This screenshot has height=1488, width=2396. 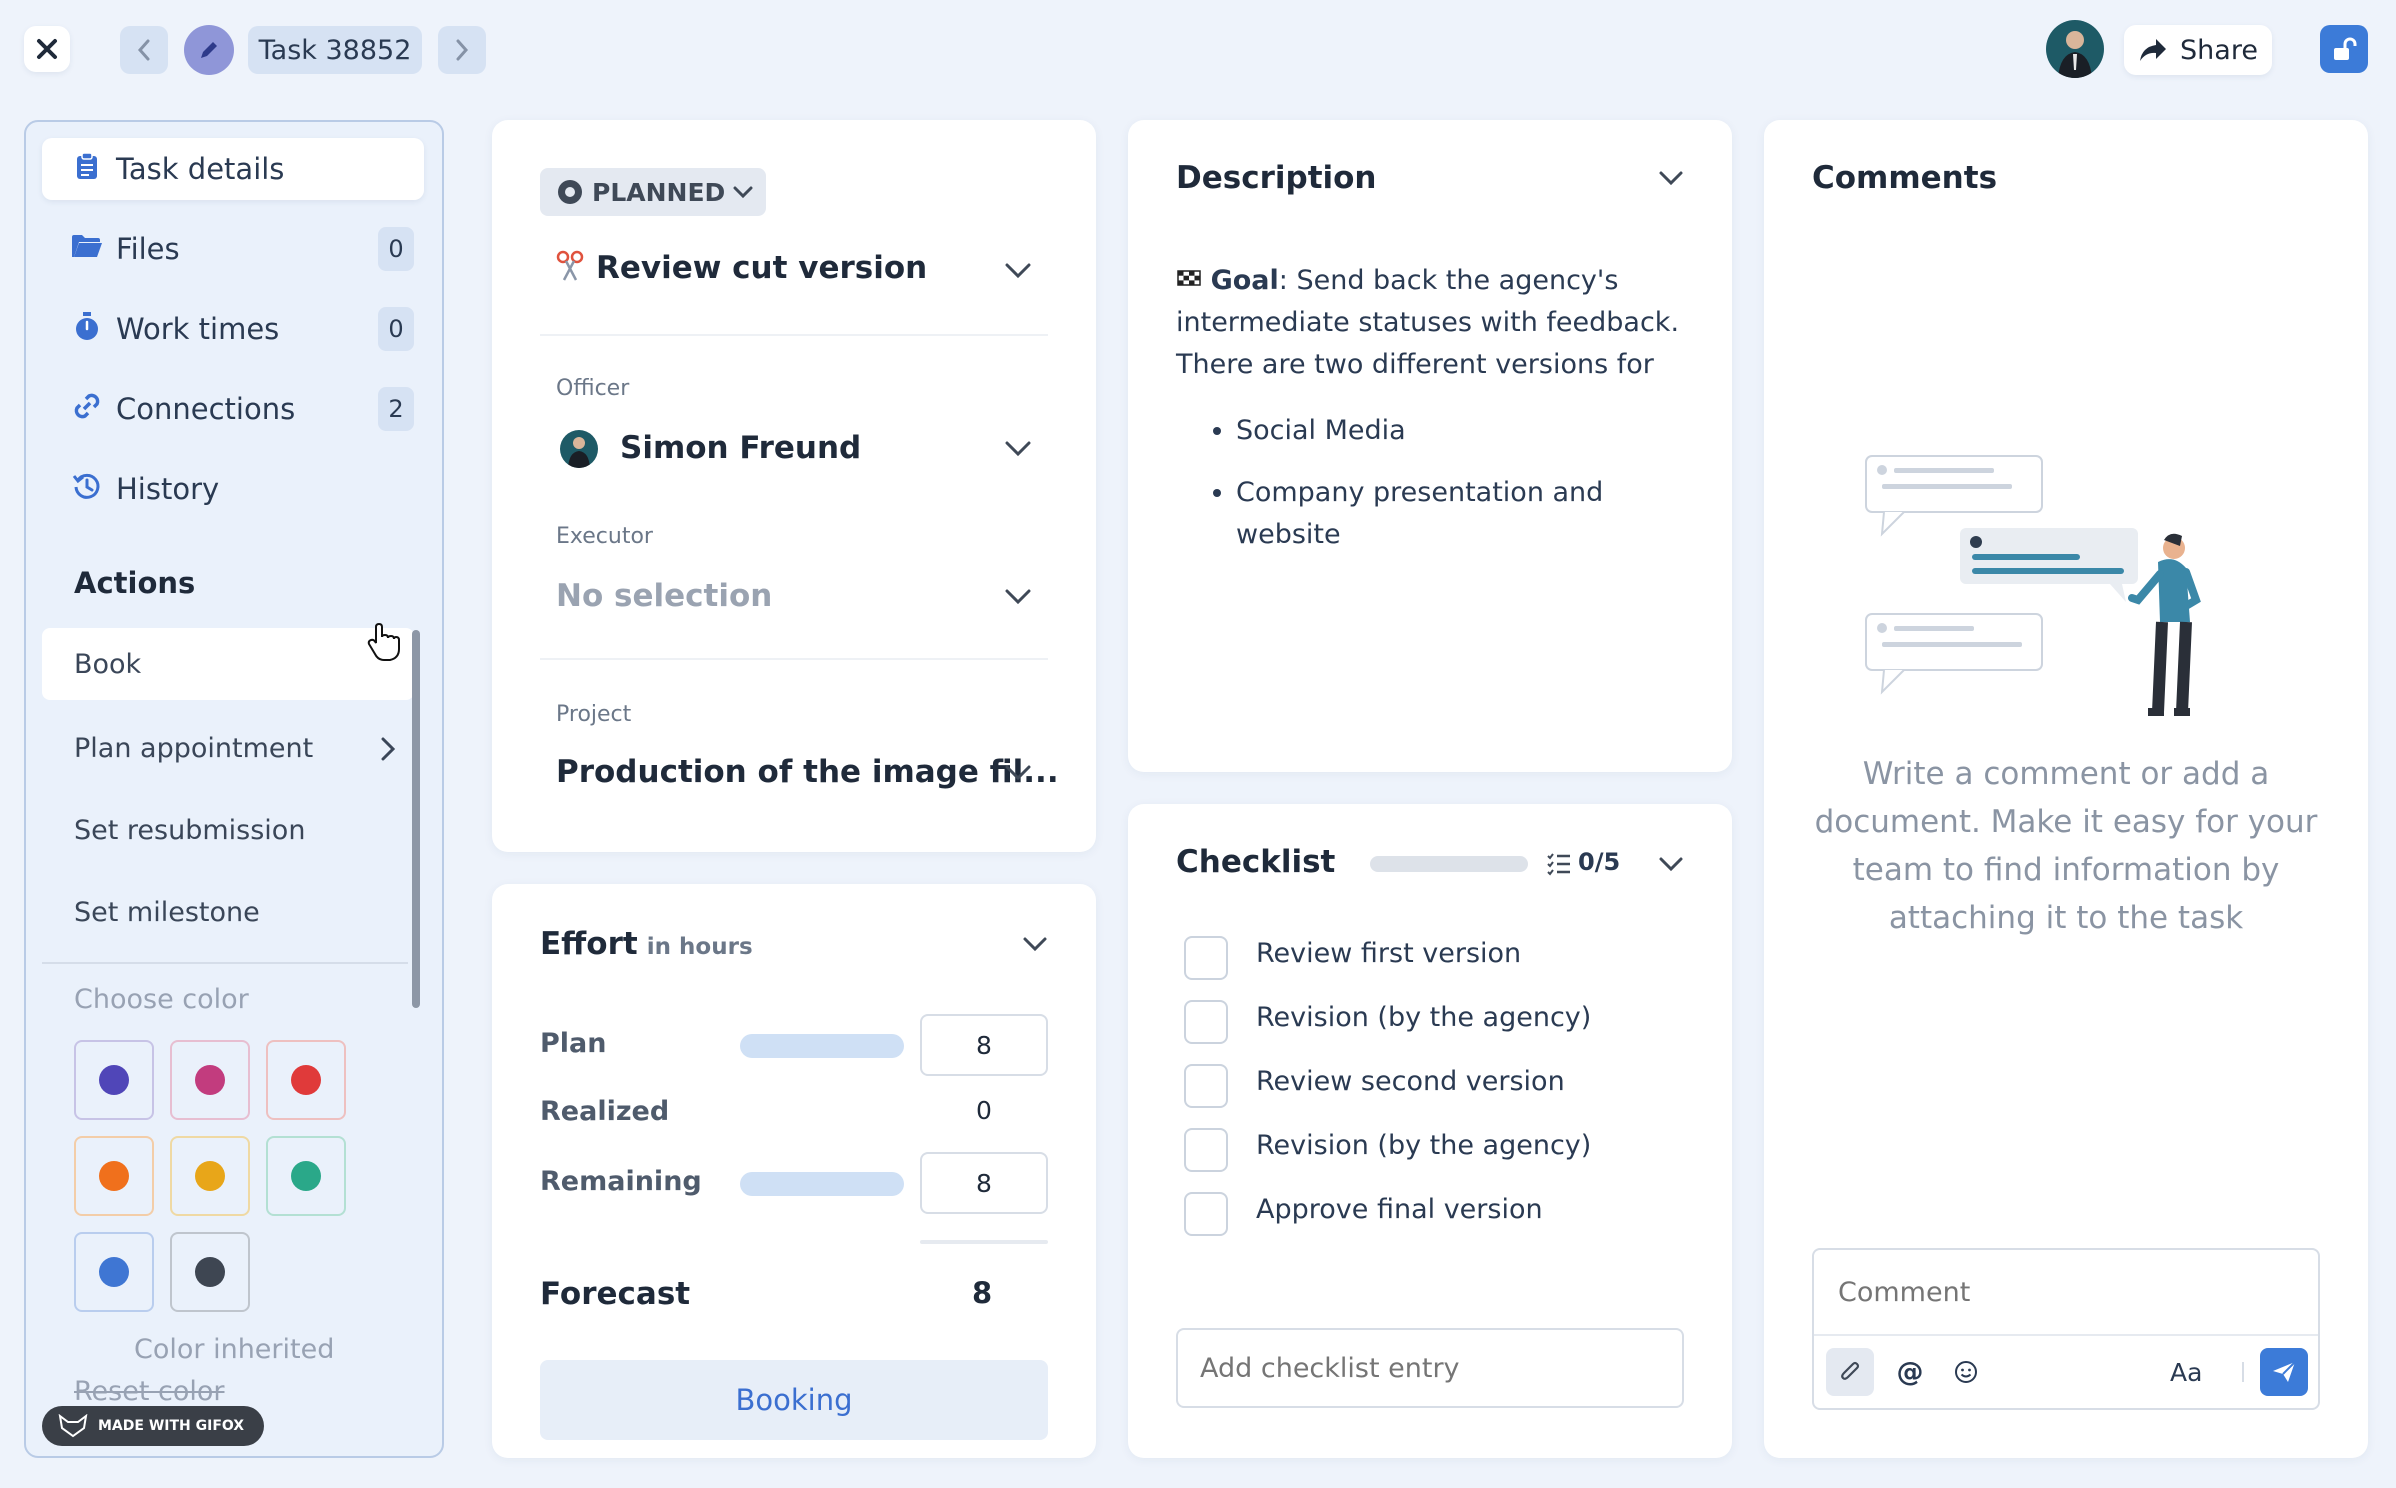 I want to click on user-avatar, so click(x=2075, y=49).